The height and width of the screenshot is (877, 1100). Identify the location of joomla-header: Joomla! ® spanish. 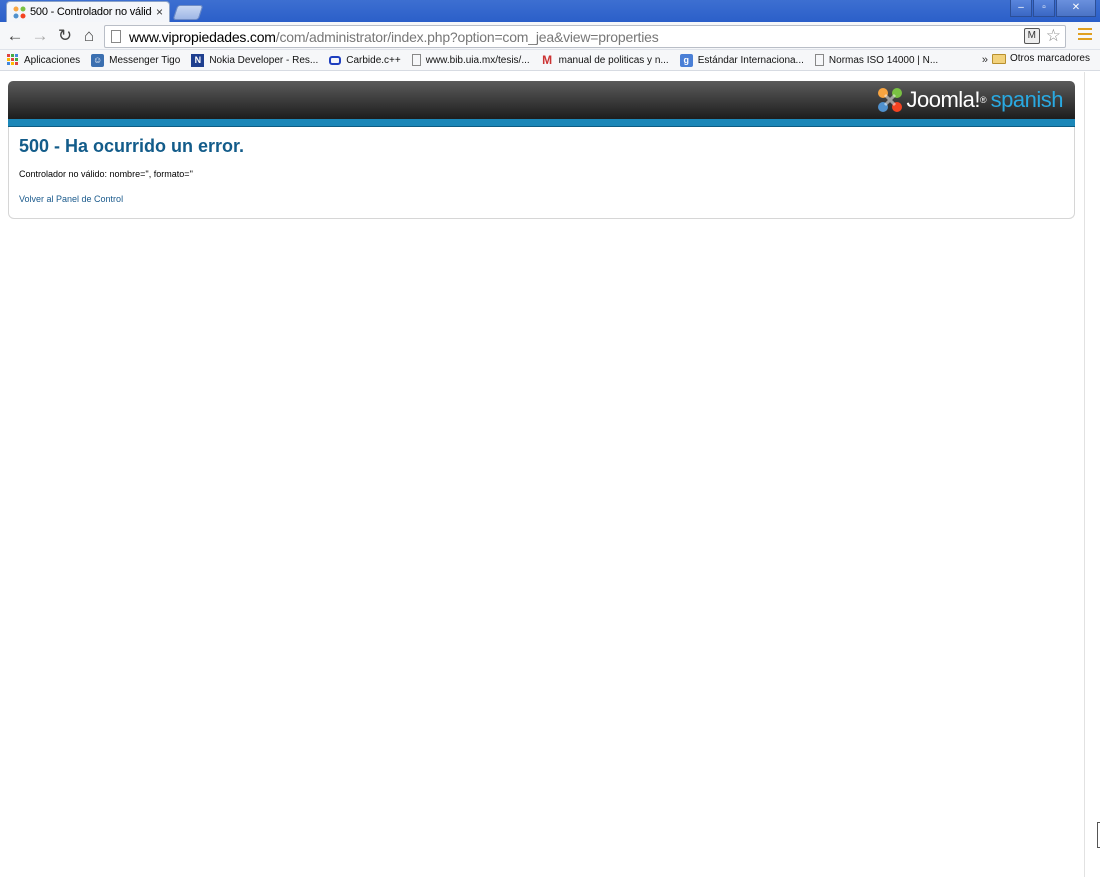
(541, 100).